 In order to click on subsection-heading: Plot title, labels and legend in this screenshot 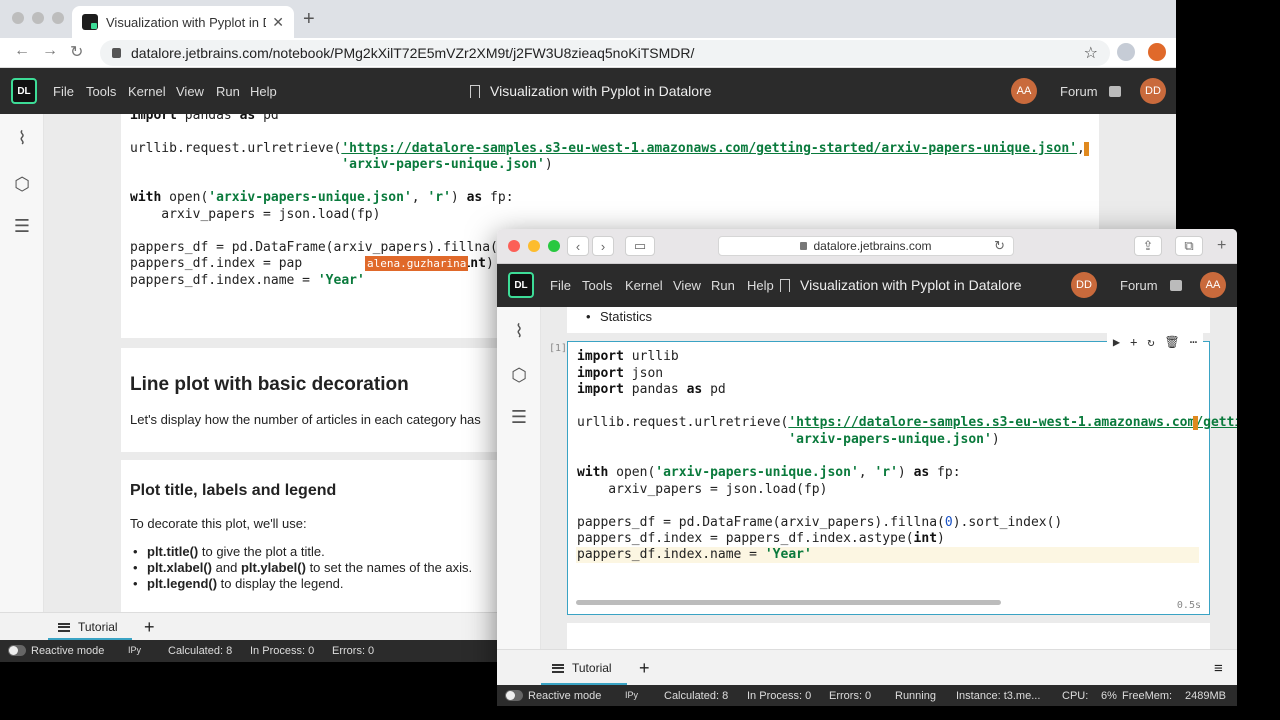, I will do `click(233, 490)`.